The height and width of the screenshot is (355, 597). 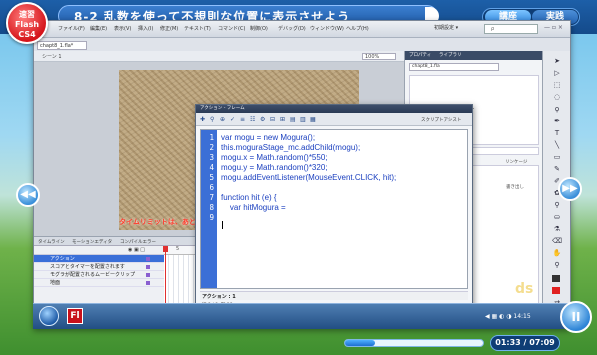 What do you see at coordinates (211, 137) in the screenshot?
I see `line-number: 1` at bounding box center [211, 137].